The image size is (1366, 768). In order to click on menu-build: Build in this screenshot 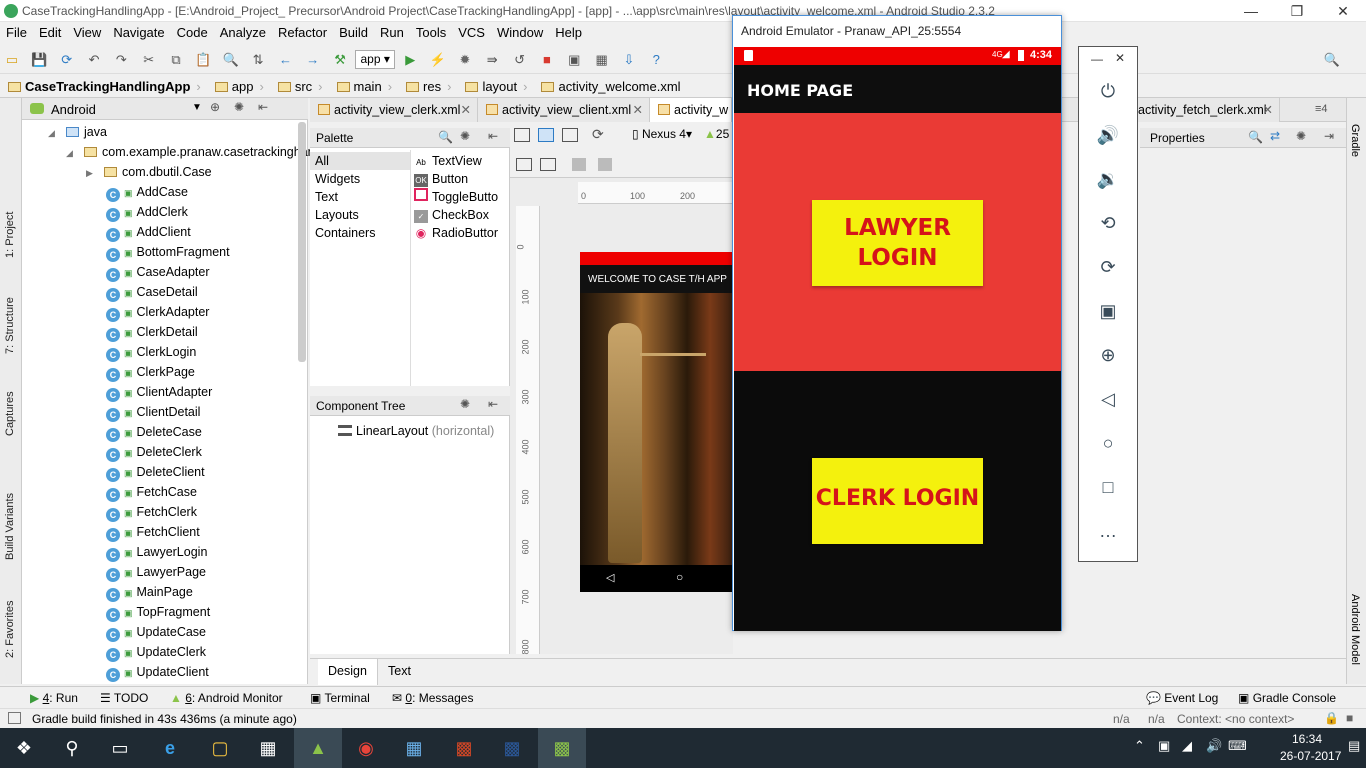, I will do `click(353, 31)`.